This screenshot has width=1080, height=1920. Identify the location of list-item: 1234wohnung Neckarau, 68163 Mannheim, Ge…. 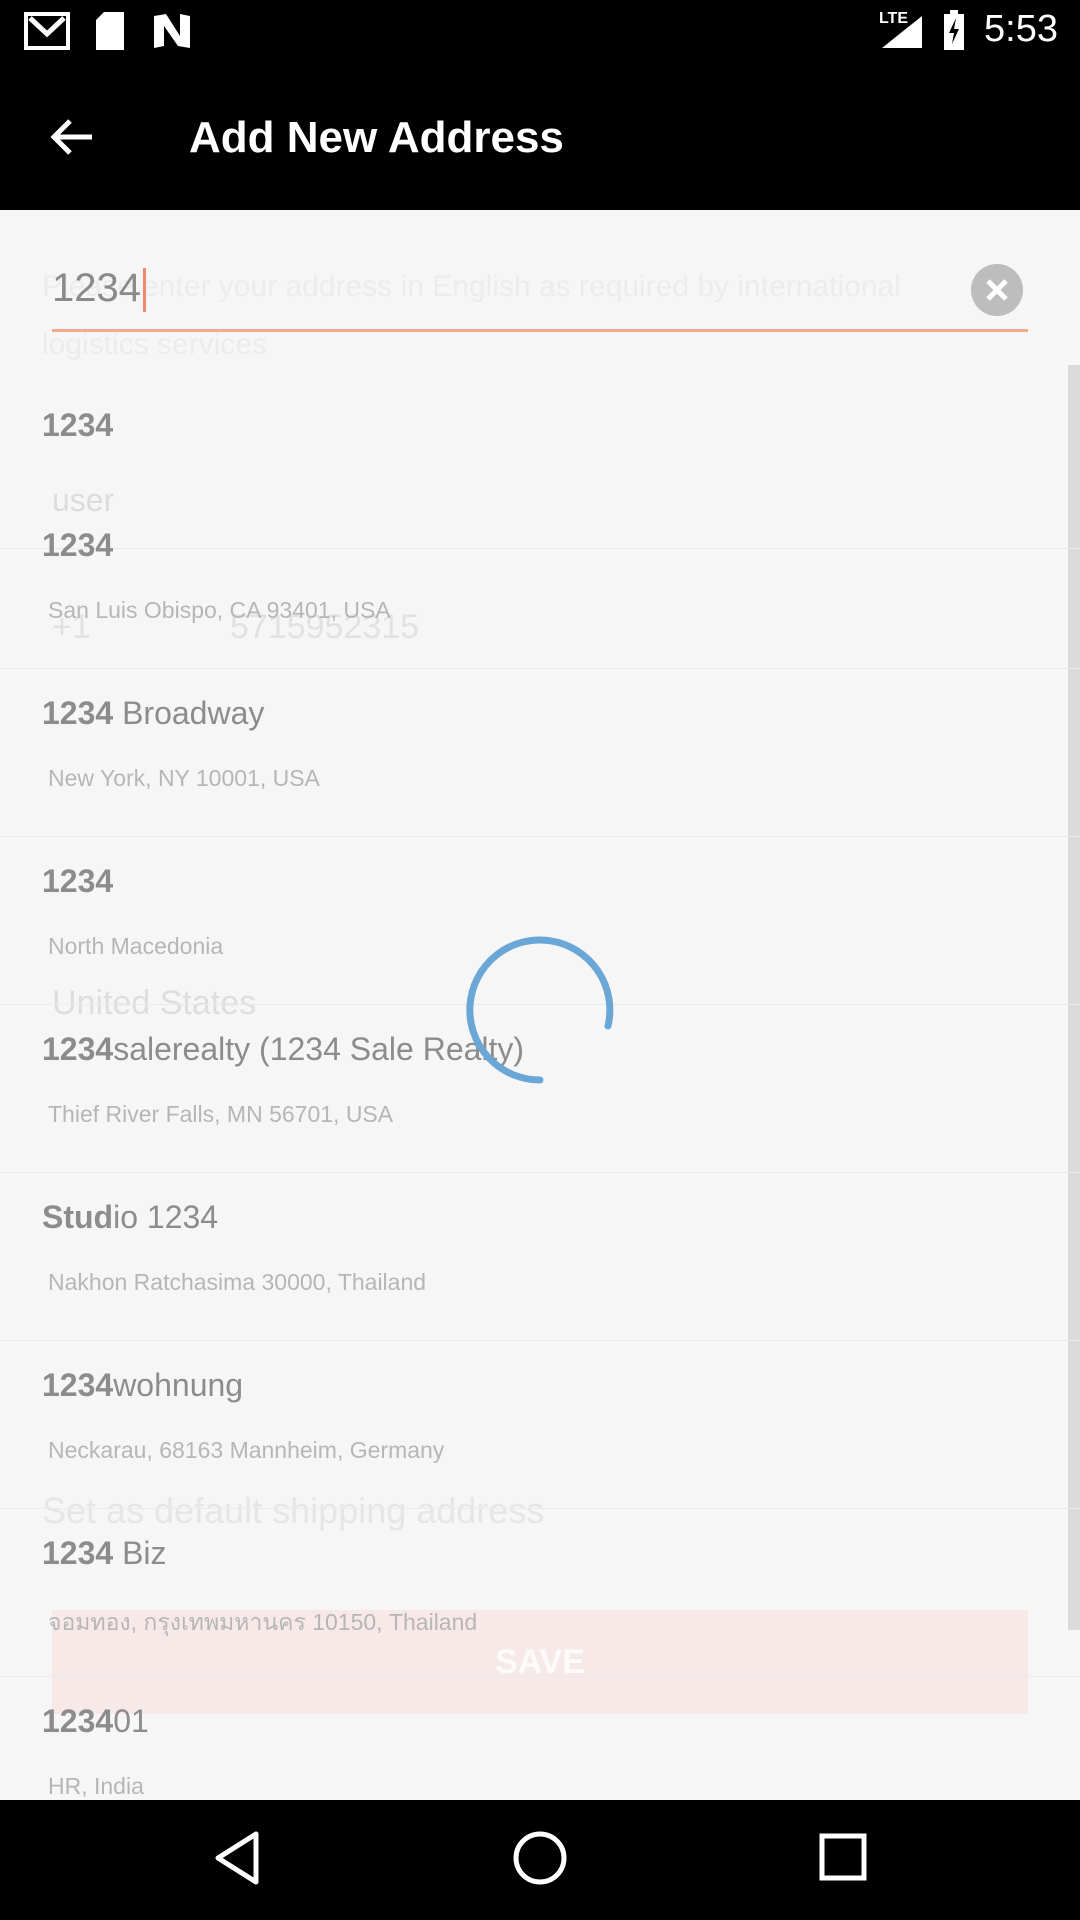
(540, 1425).